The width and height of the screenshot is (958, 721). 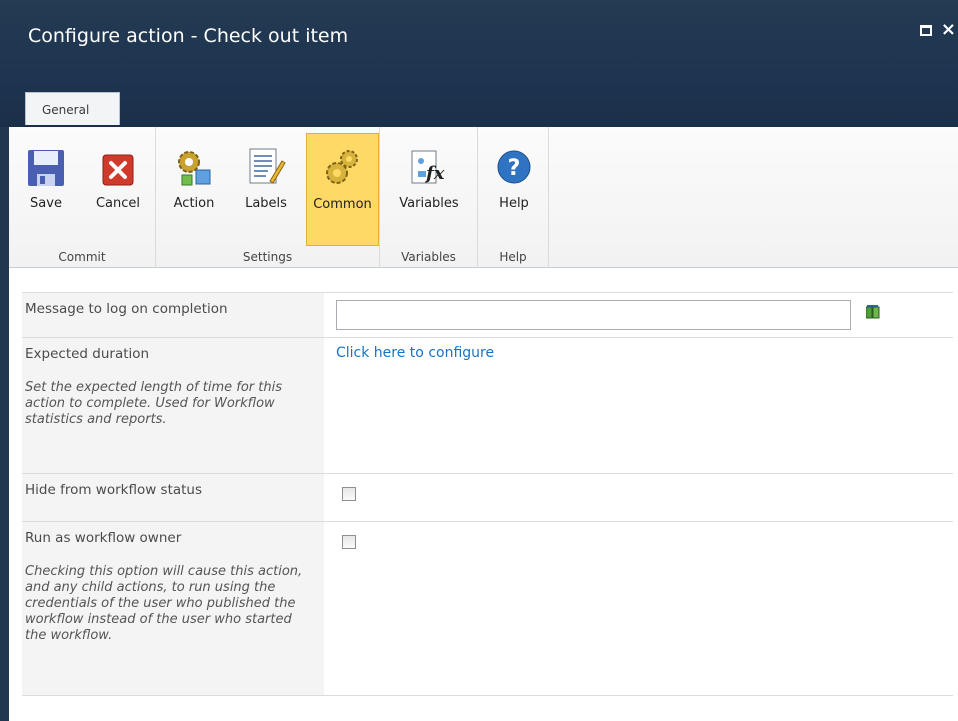 What do you see at coordinates (593, 315) in the screenshot?
I see `message-input` at bounding box center [593, 315].